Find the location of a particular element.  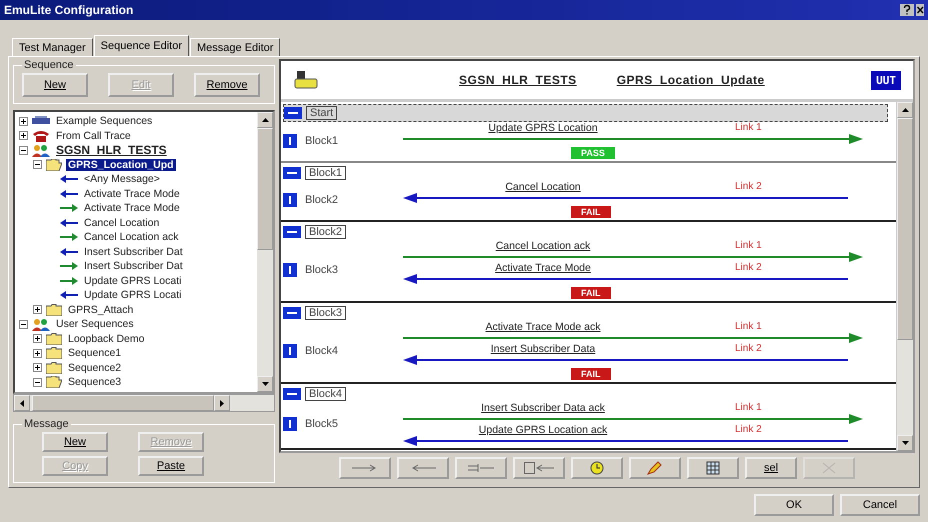

tab: Message Editor is located at coordinates (235, 47).